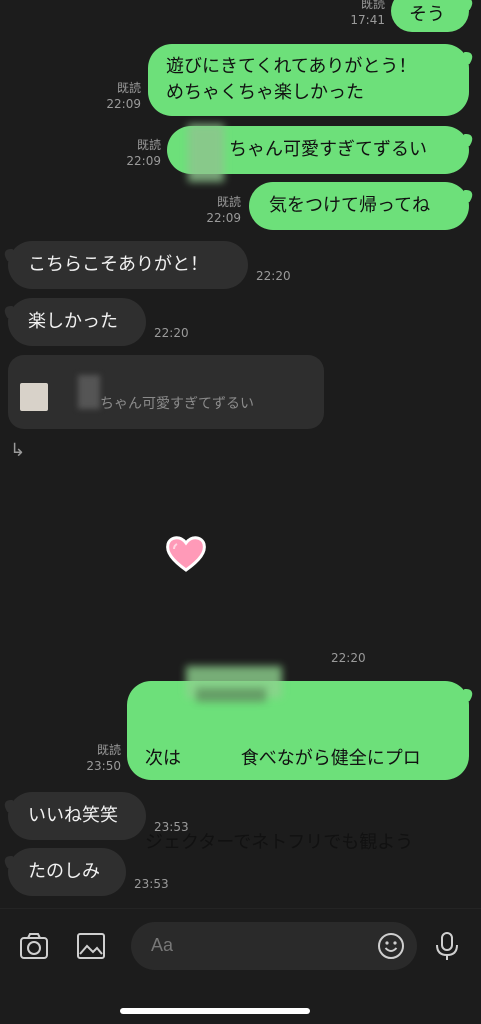 Image resolution: width=481 pixels, height=1024 pixels. I want to click on input-placeholder: Aa, so click(162, 945).